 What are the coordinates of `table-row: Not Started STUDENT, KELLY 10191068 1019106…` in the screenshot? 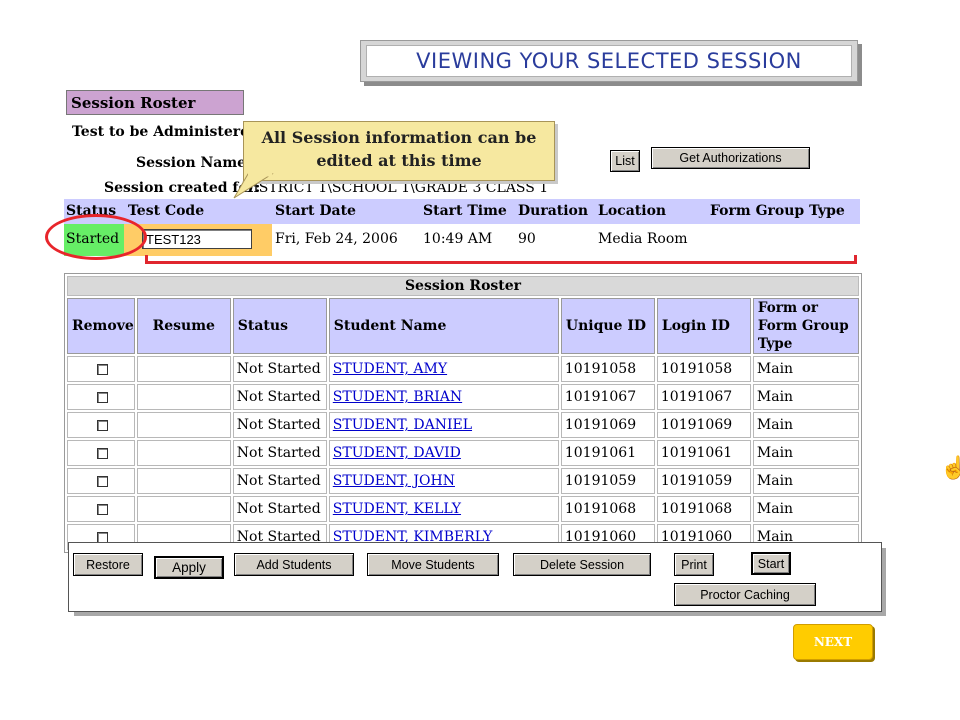 It's located at (463, 509).